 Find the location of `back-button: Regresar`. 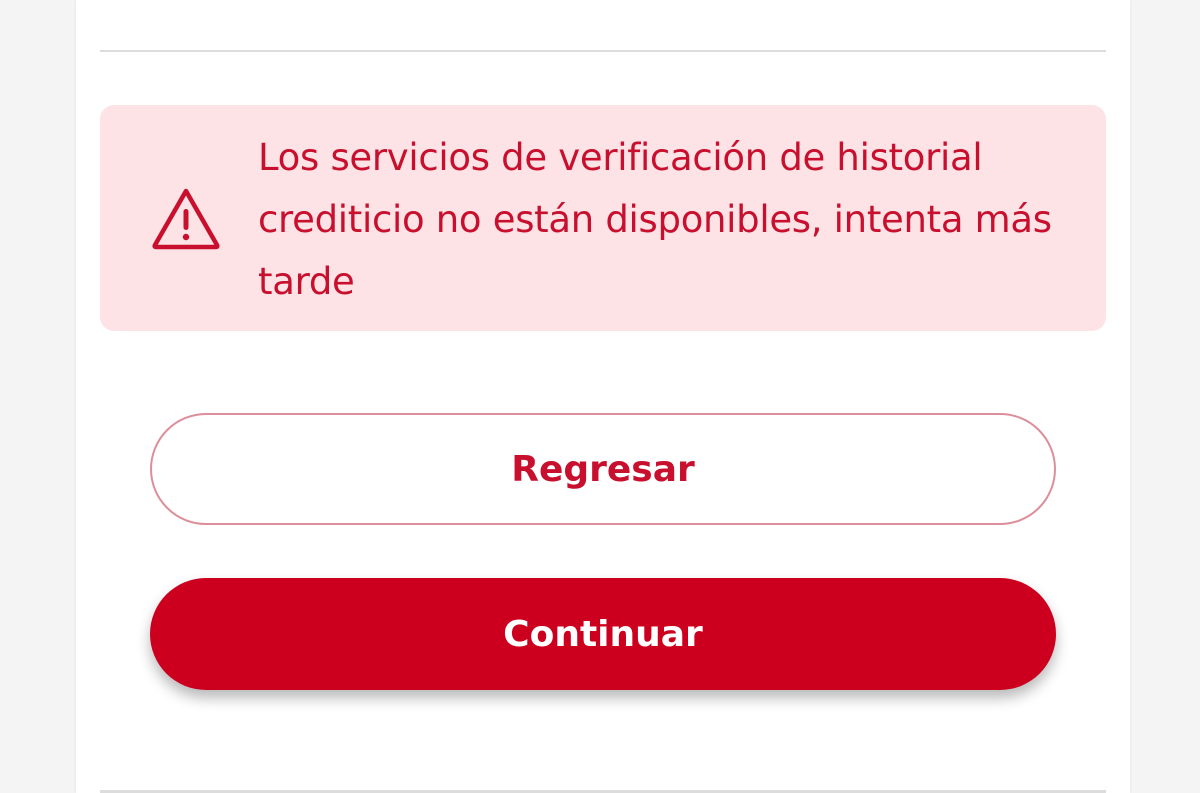

back-button: Regresar is located at coordinates (603, 469).